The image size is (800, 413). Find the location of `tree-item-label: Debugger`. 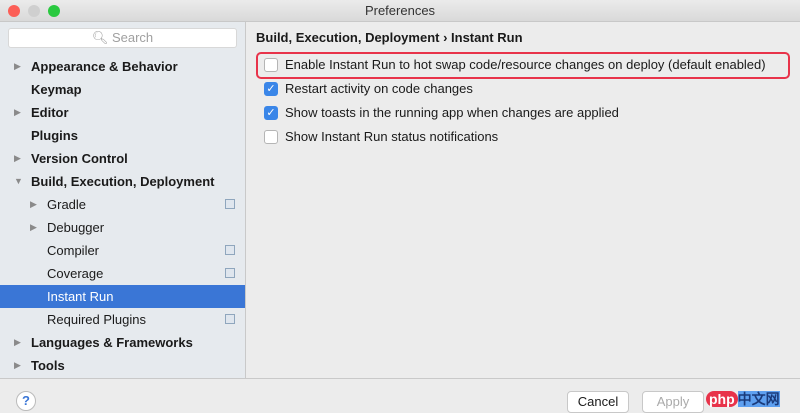

tree-item-label: Debugger is located at coordinates (76, 227).